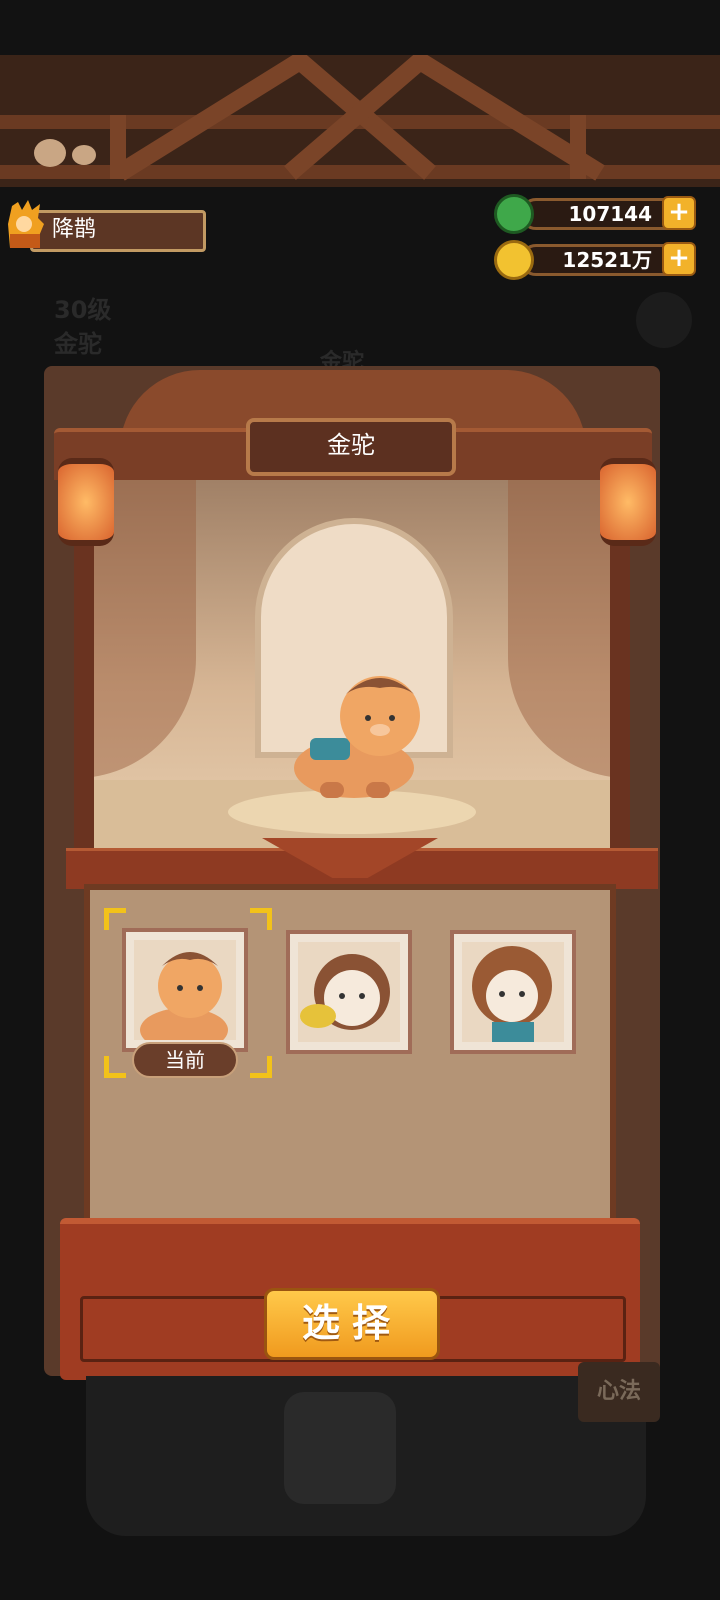 The width and height of the screenshot is (720, 1600). I want to click on coin-value: 12521万, so click(607, 260).